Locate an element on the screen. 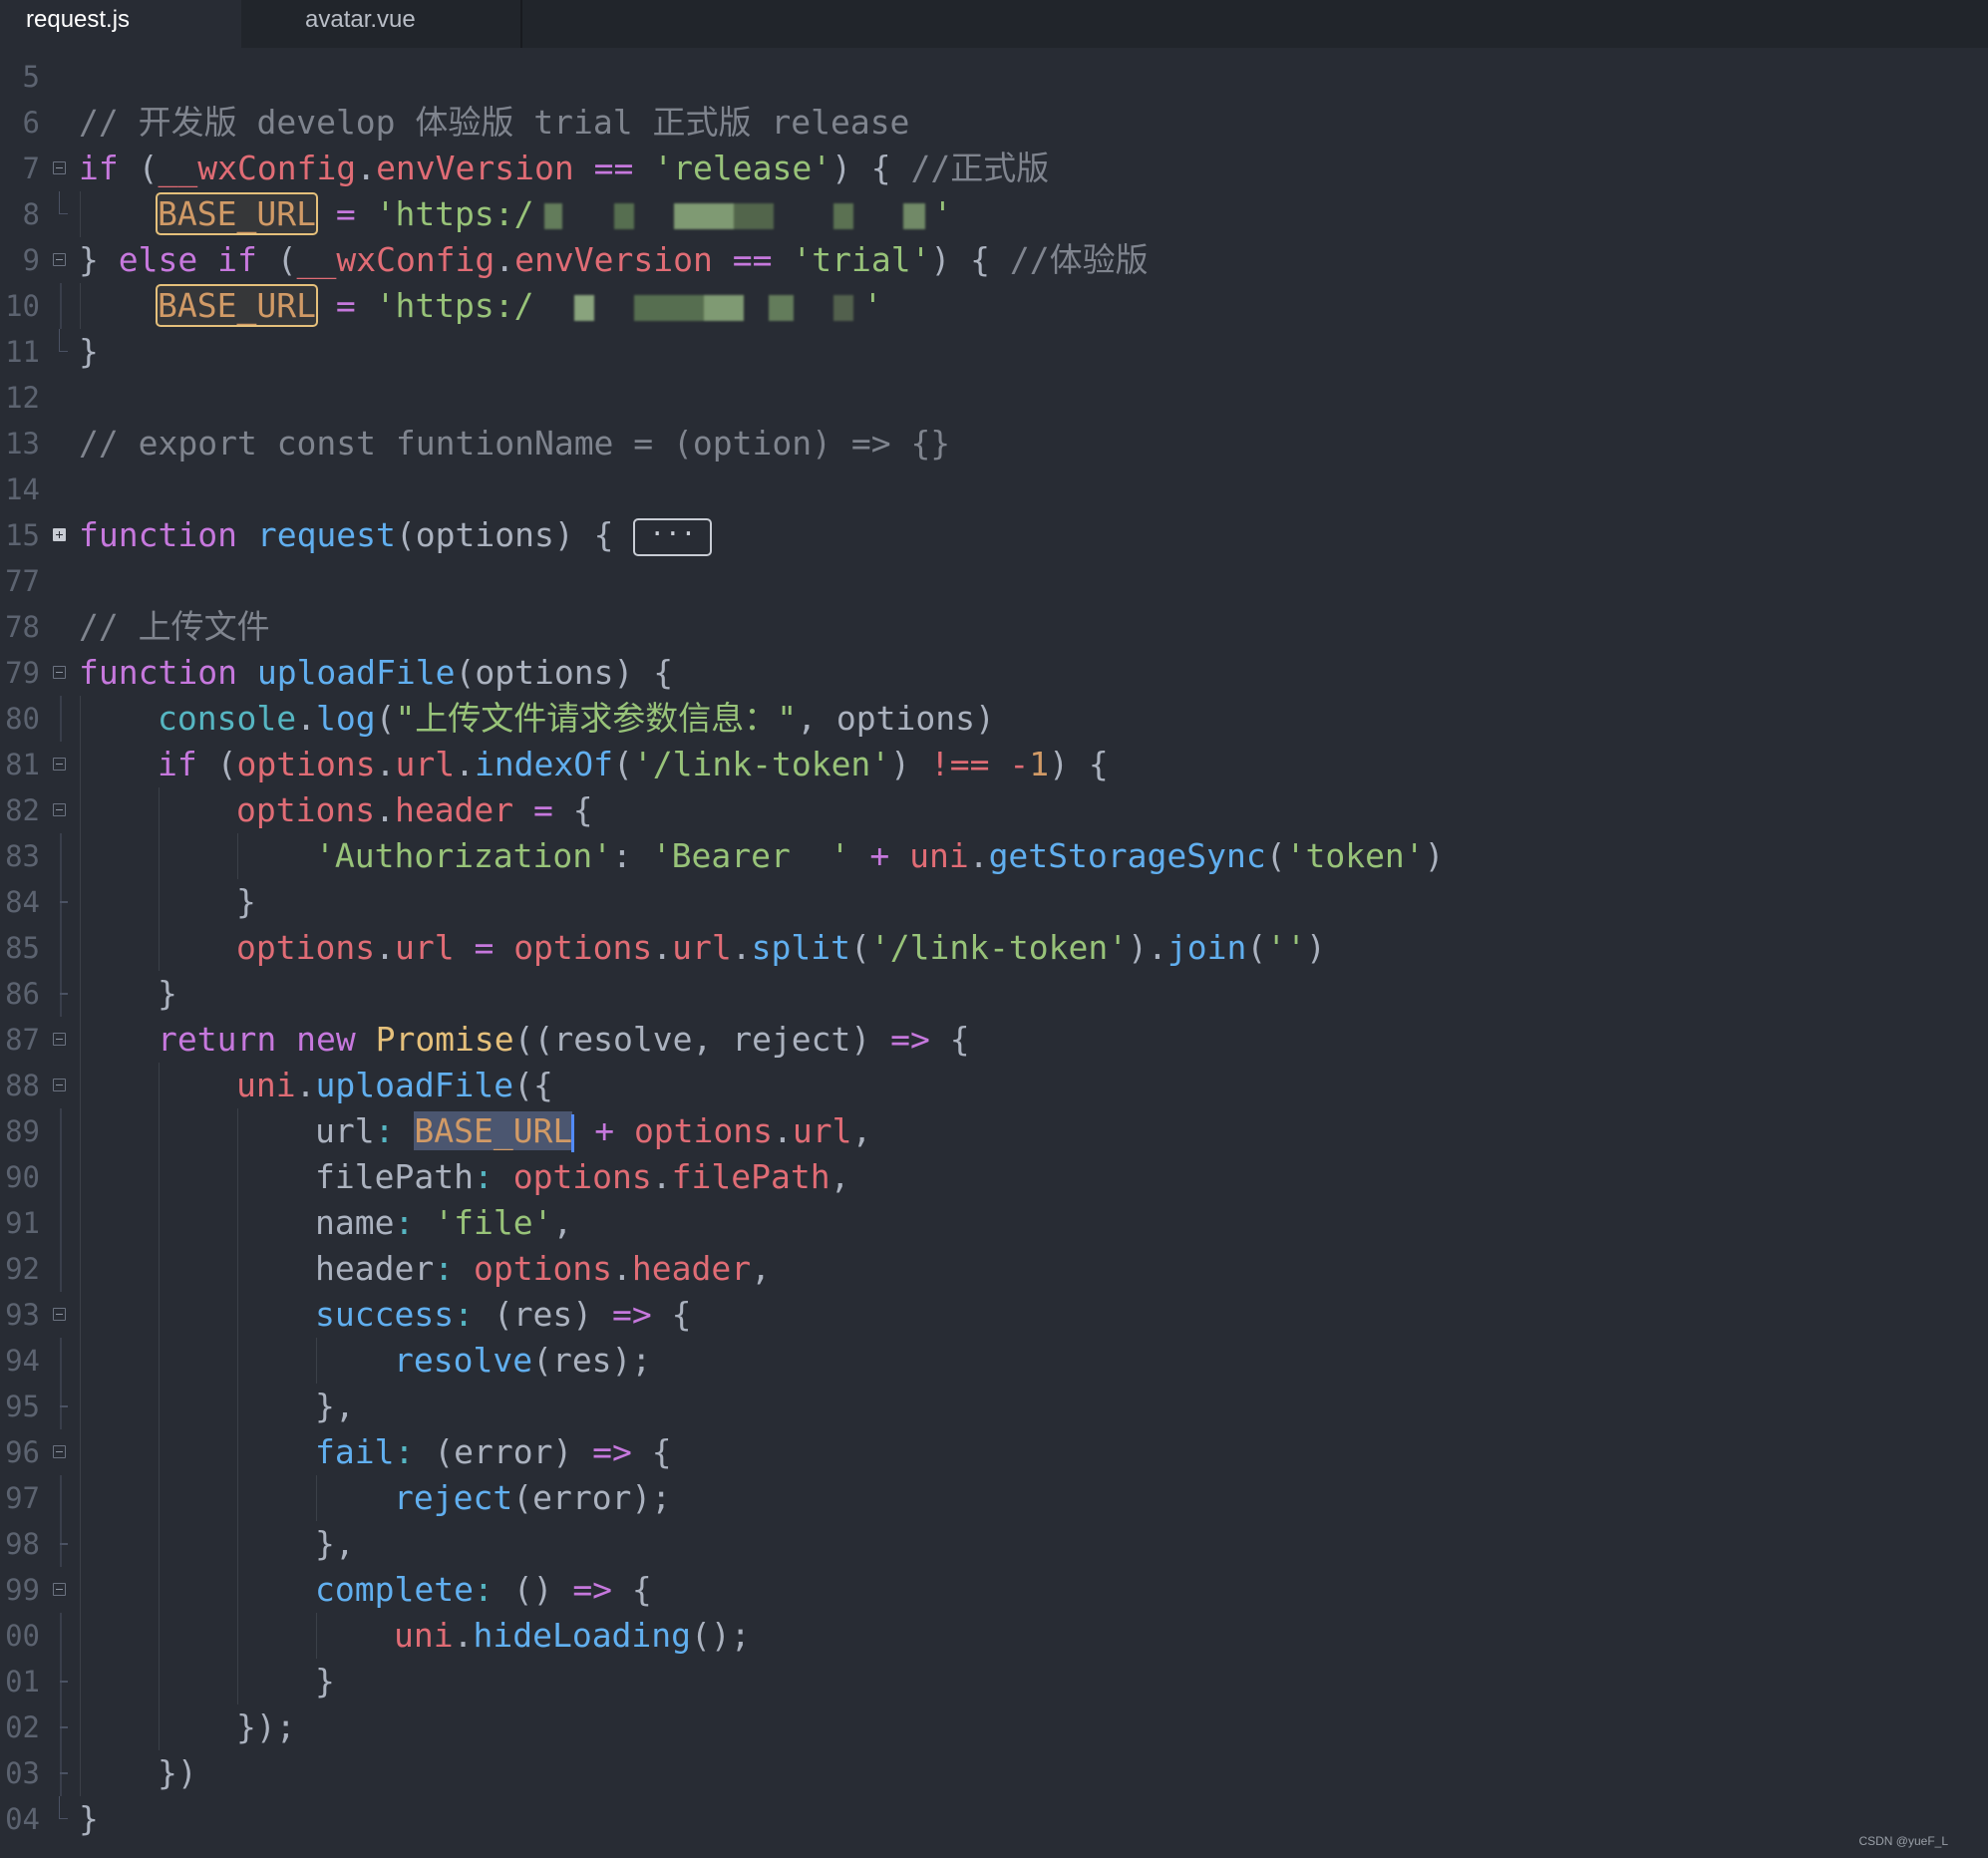  code-line: 77 is located at coordinates (994, 581).